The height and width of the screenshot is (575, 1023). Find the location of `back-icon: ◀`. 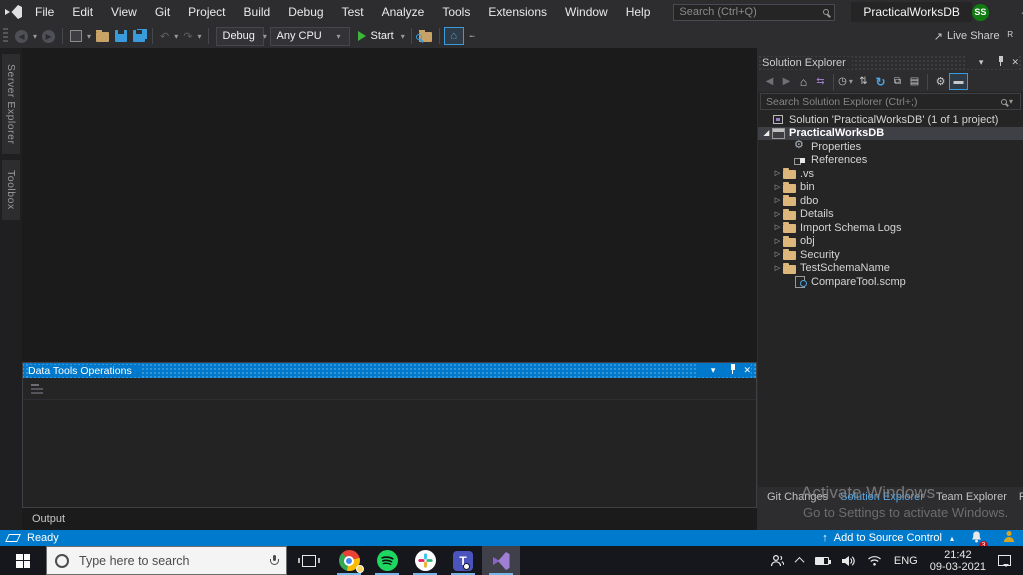

back-icon: ◀ is located at coordinates (769, 81).